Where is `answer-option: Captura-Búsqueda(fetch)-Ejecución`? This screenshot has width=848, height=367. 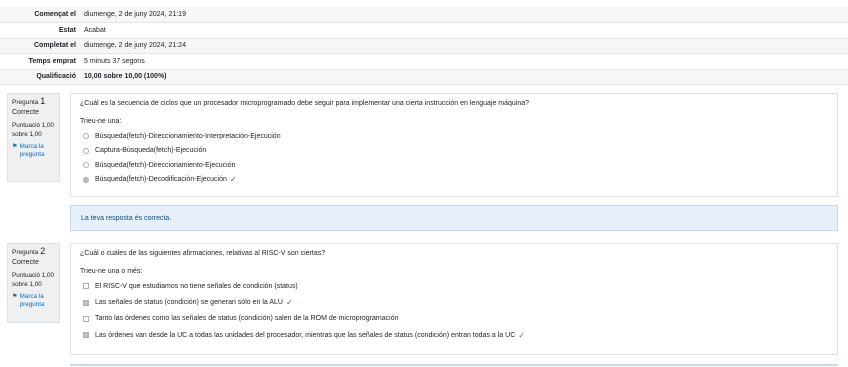 answer-option: Captura-Búsqueda(fetch)-Ejecución is located at coordinates (454, 151).